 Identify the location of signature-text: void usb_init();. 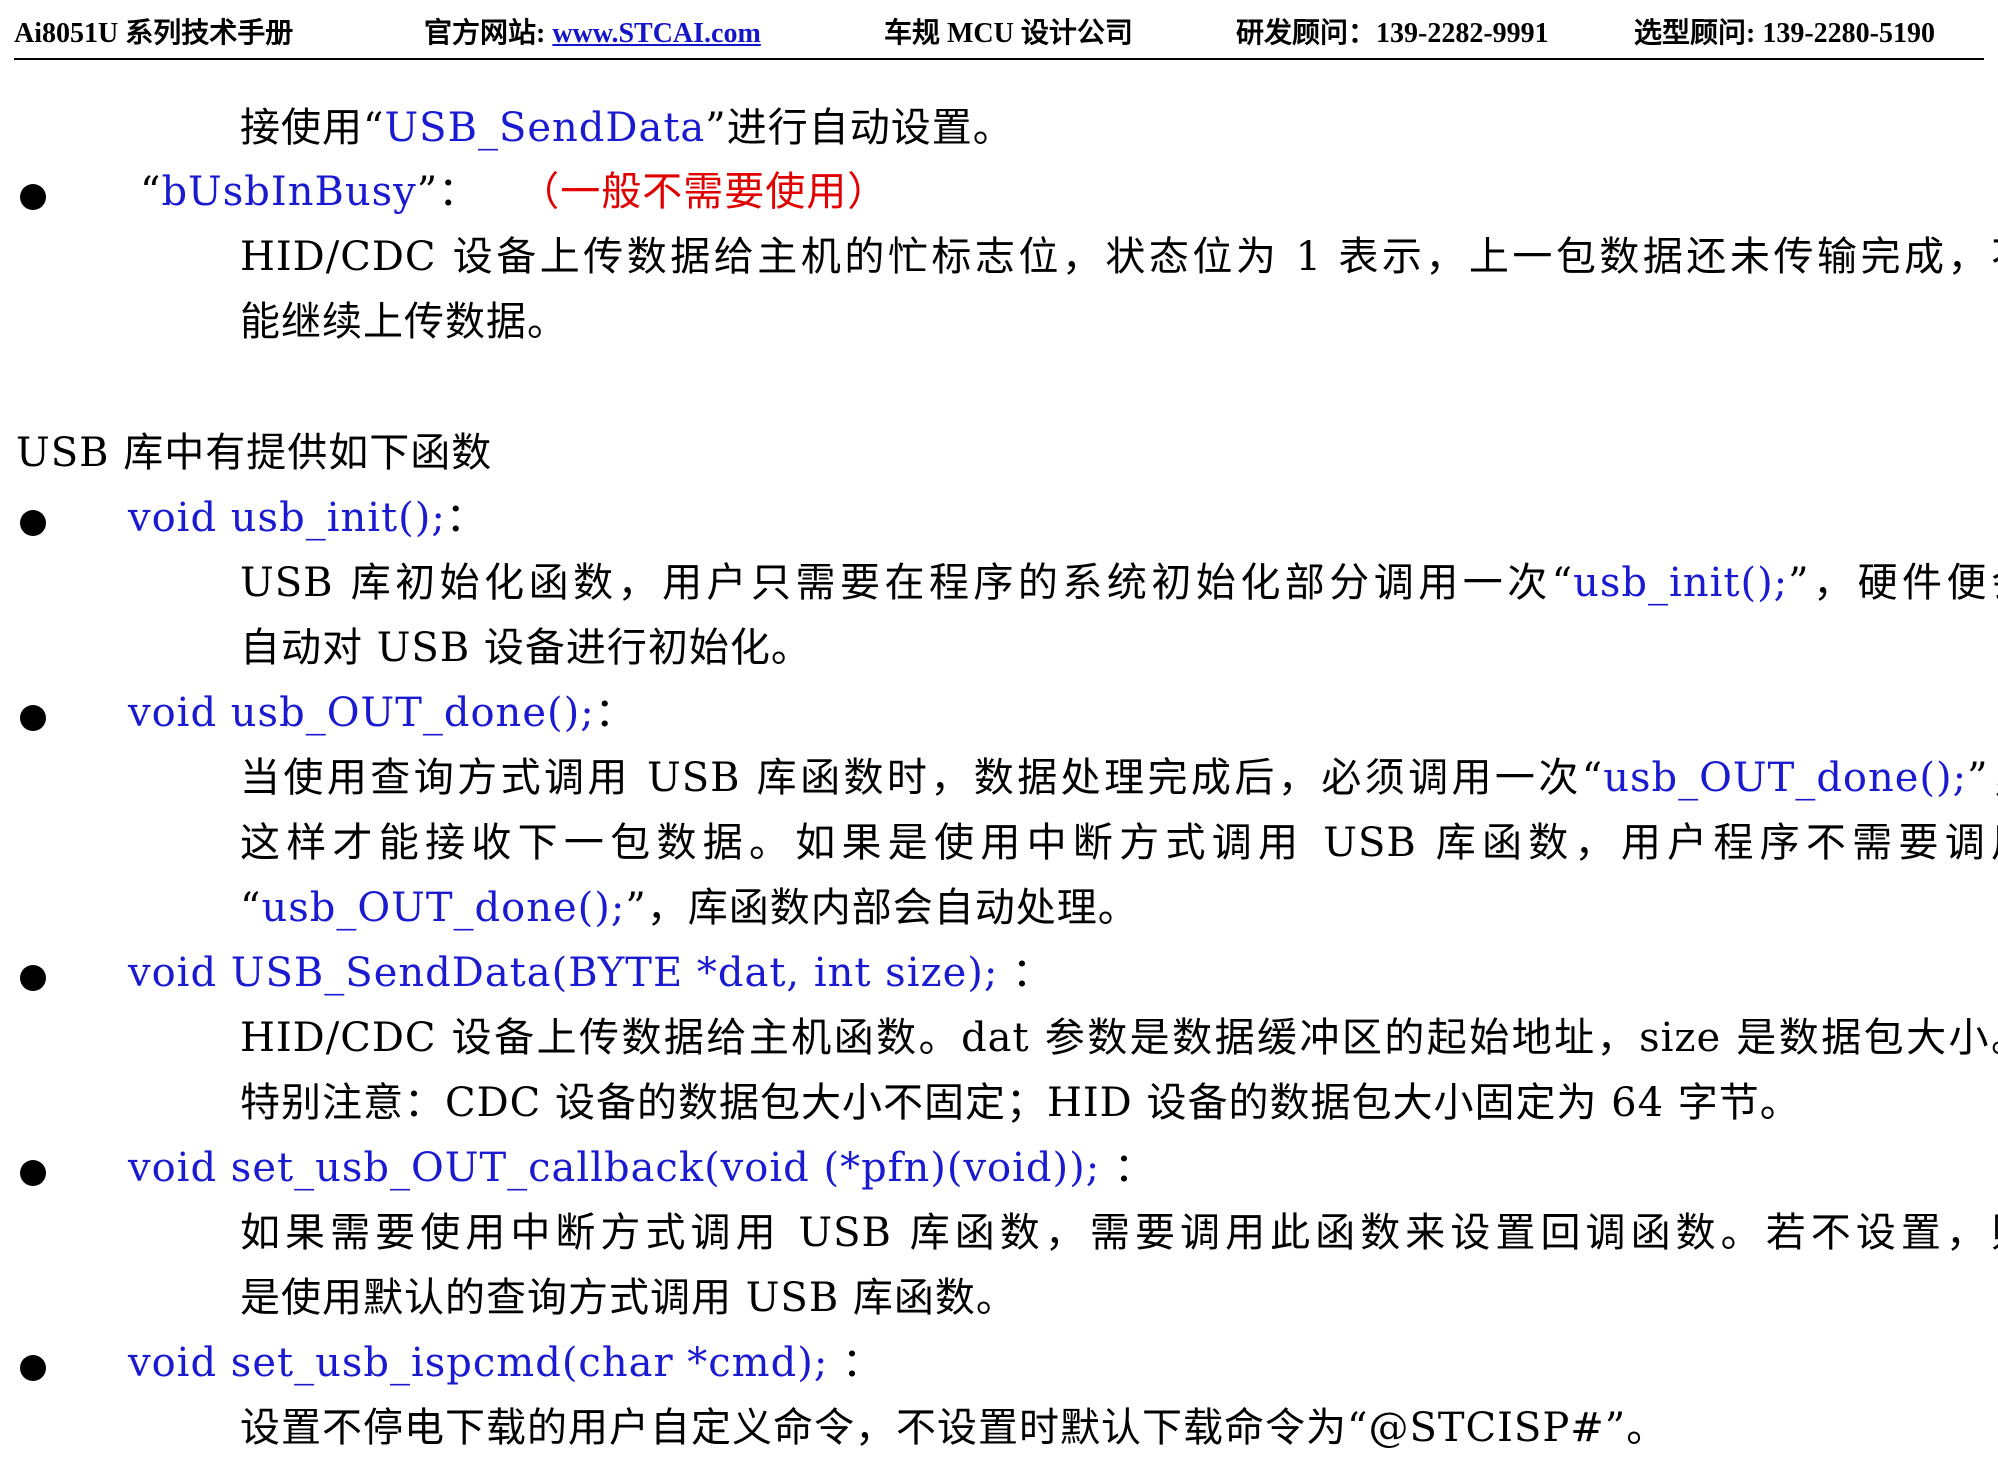
(287, 518).